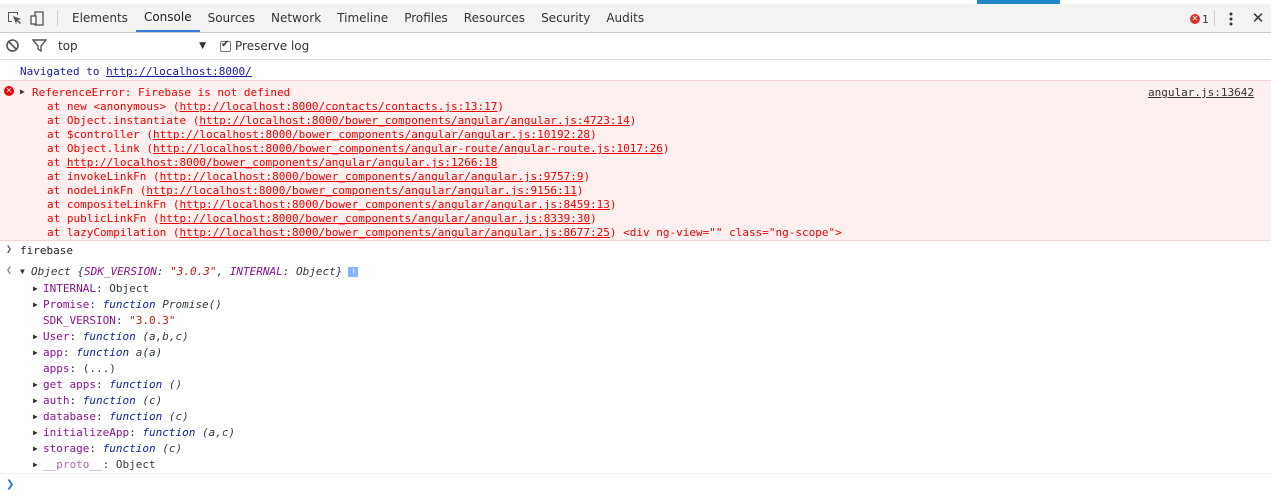  I want to click on tab-network: Network, so click(296, 18).